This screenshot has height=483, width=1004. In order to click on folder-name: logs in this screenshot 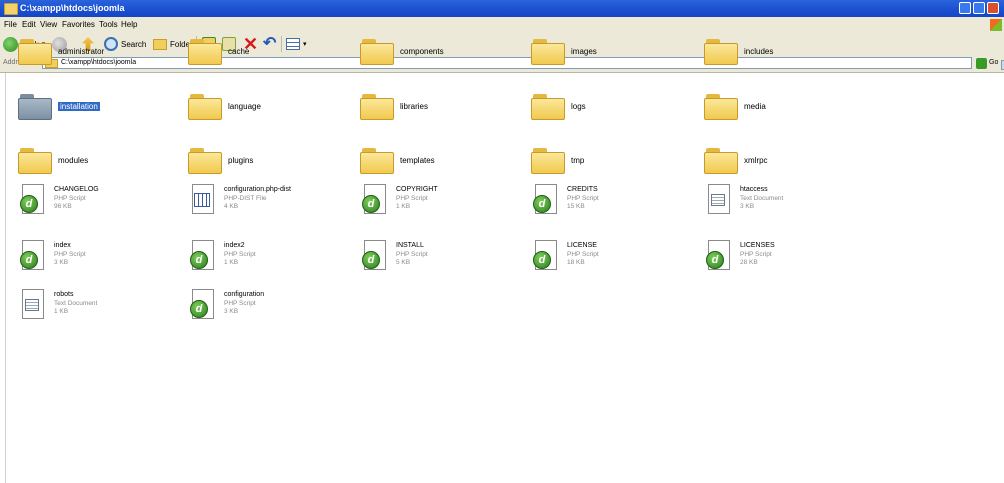, I will do `click(578, 106)`.